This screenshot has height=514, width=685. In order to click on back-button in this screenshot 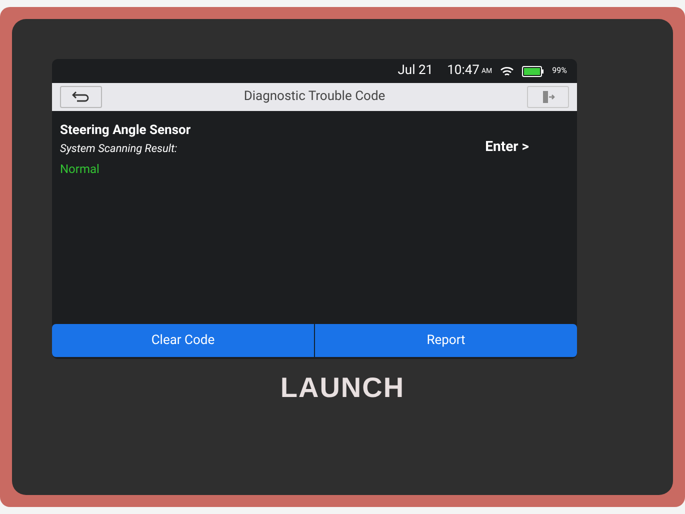, I will do `click(81, 97)`.